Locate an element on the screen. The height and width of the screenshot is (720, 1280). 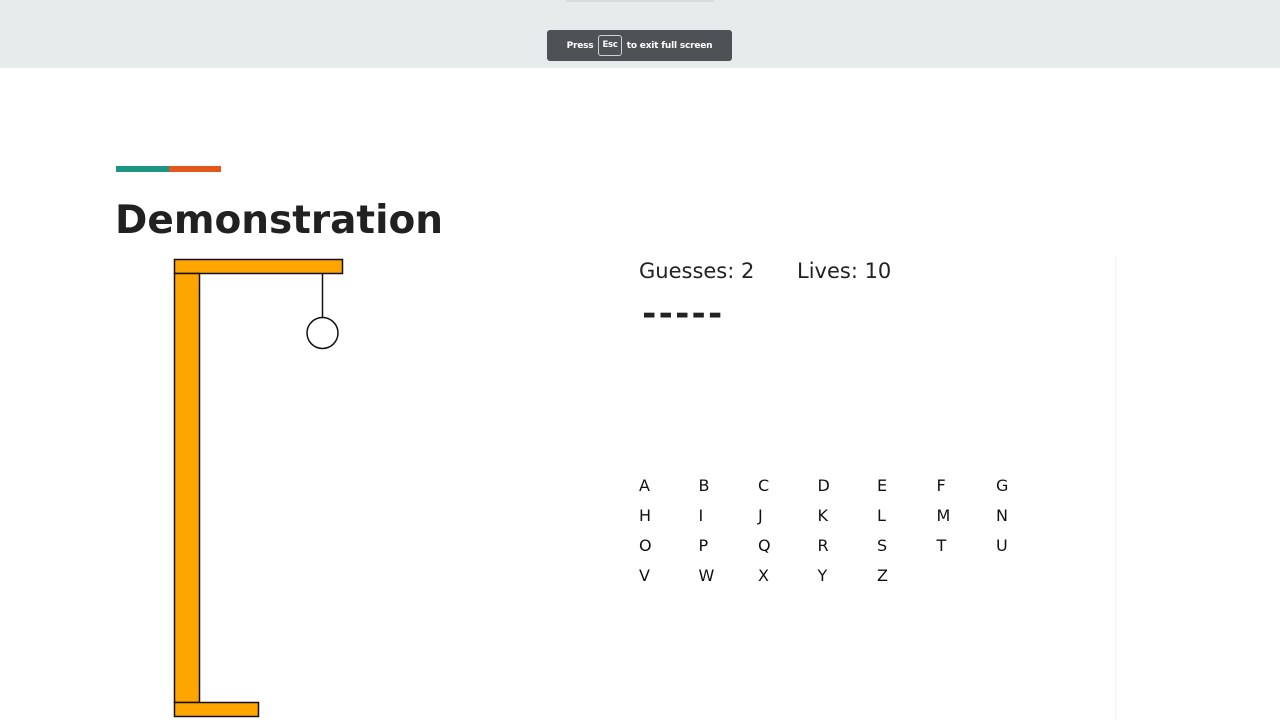
letter-button-l: L is located at coordinates (907, 521).